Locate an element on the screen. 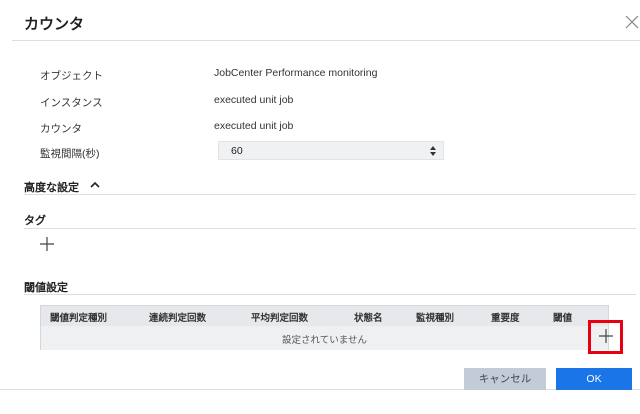 This screenshot has width=640, height=414. threshold-empty-row: 設定されていません is located at coordinates (324, 338).